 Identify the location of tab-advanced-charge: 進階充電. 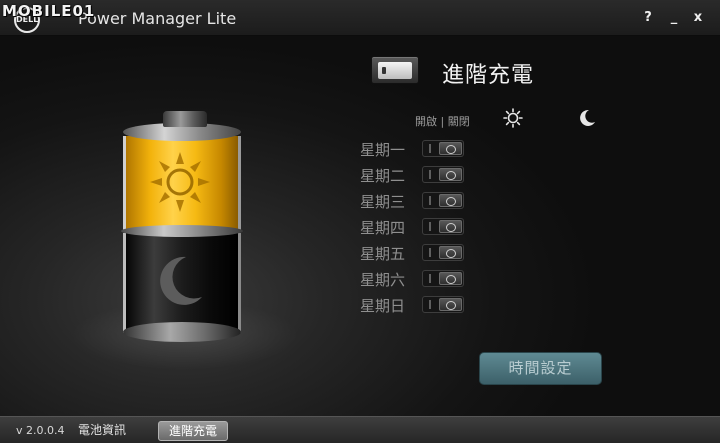
(193, 431).